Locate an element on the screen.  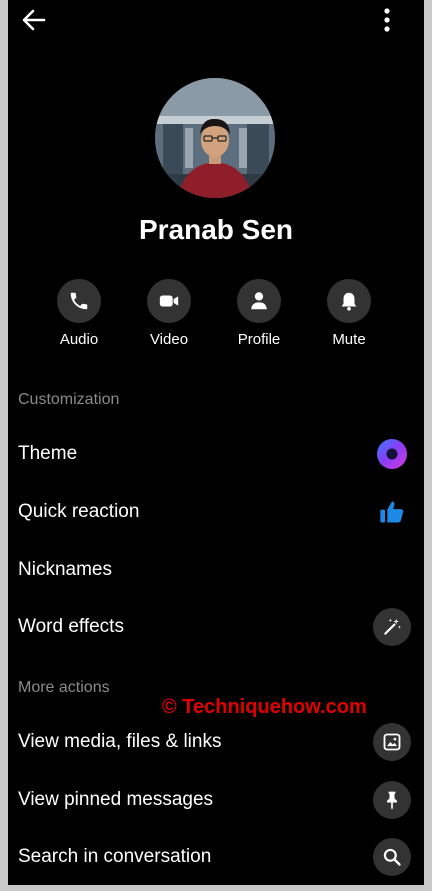
video-button-circle is located at coordinates (169, 301).